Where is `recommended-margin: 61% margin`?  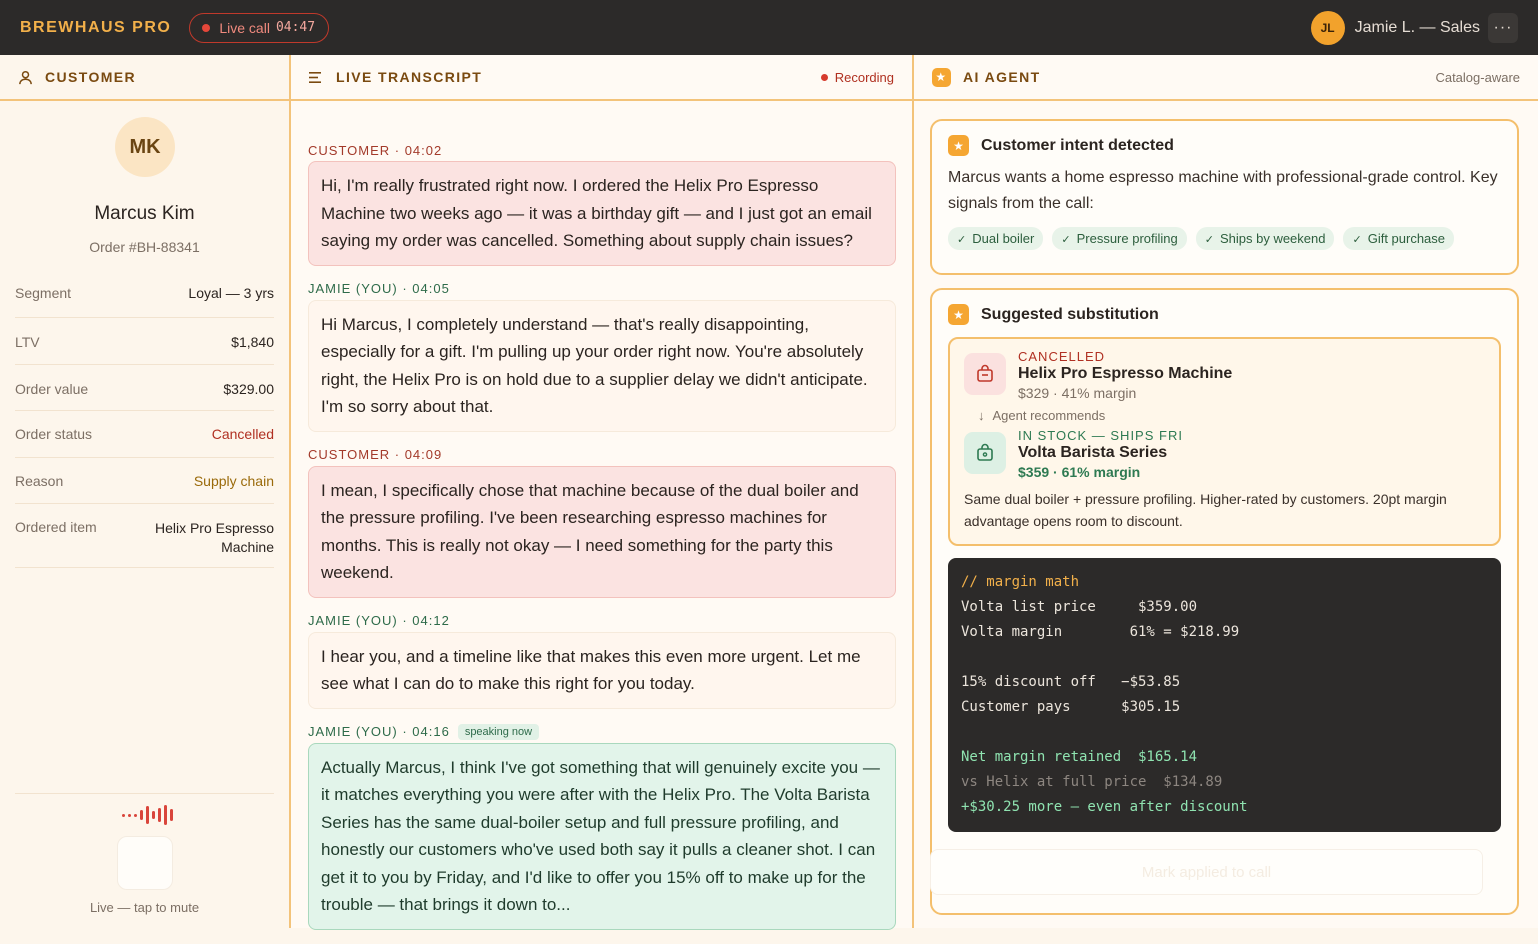
recommended-margin: 61% margin is located at coordinates (1101, 472).